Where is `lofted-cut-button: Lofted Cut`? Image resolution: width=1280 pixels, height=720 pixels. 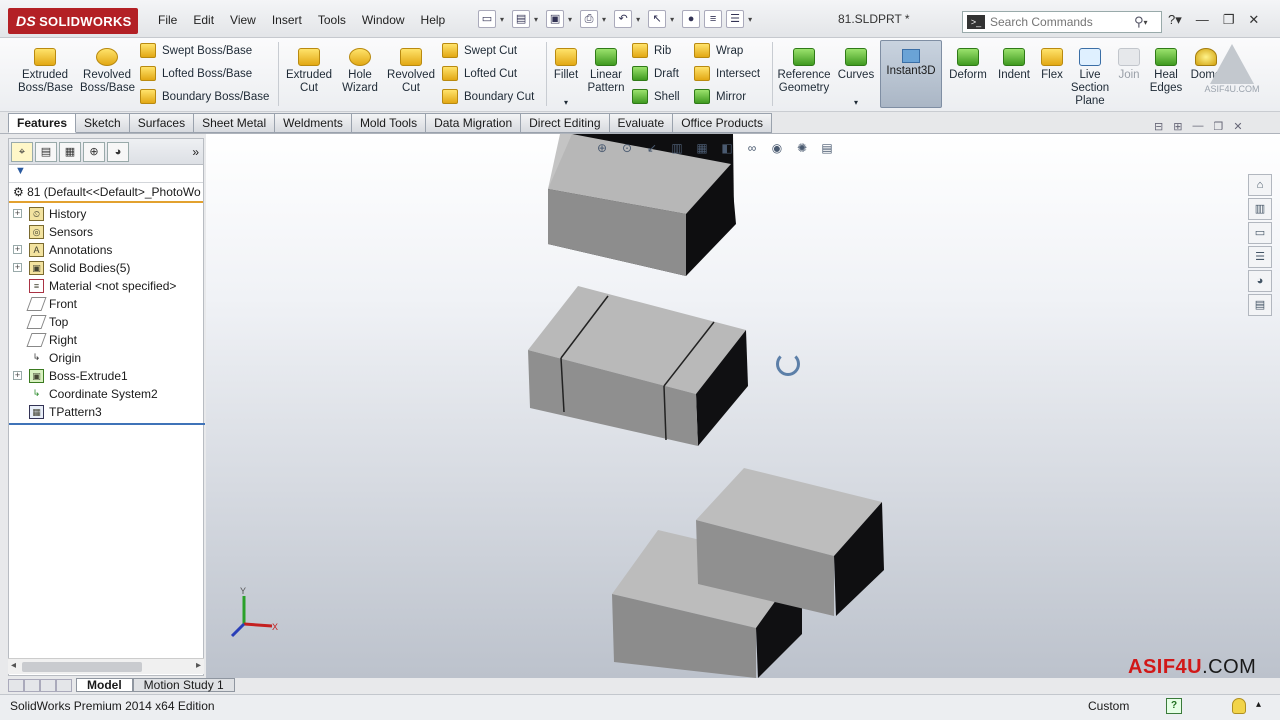 lofted-cut-button: Lofted Cut is located at coordinates (479, 73).